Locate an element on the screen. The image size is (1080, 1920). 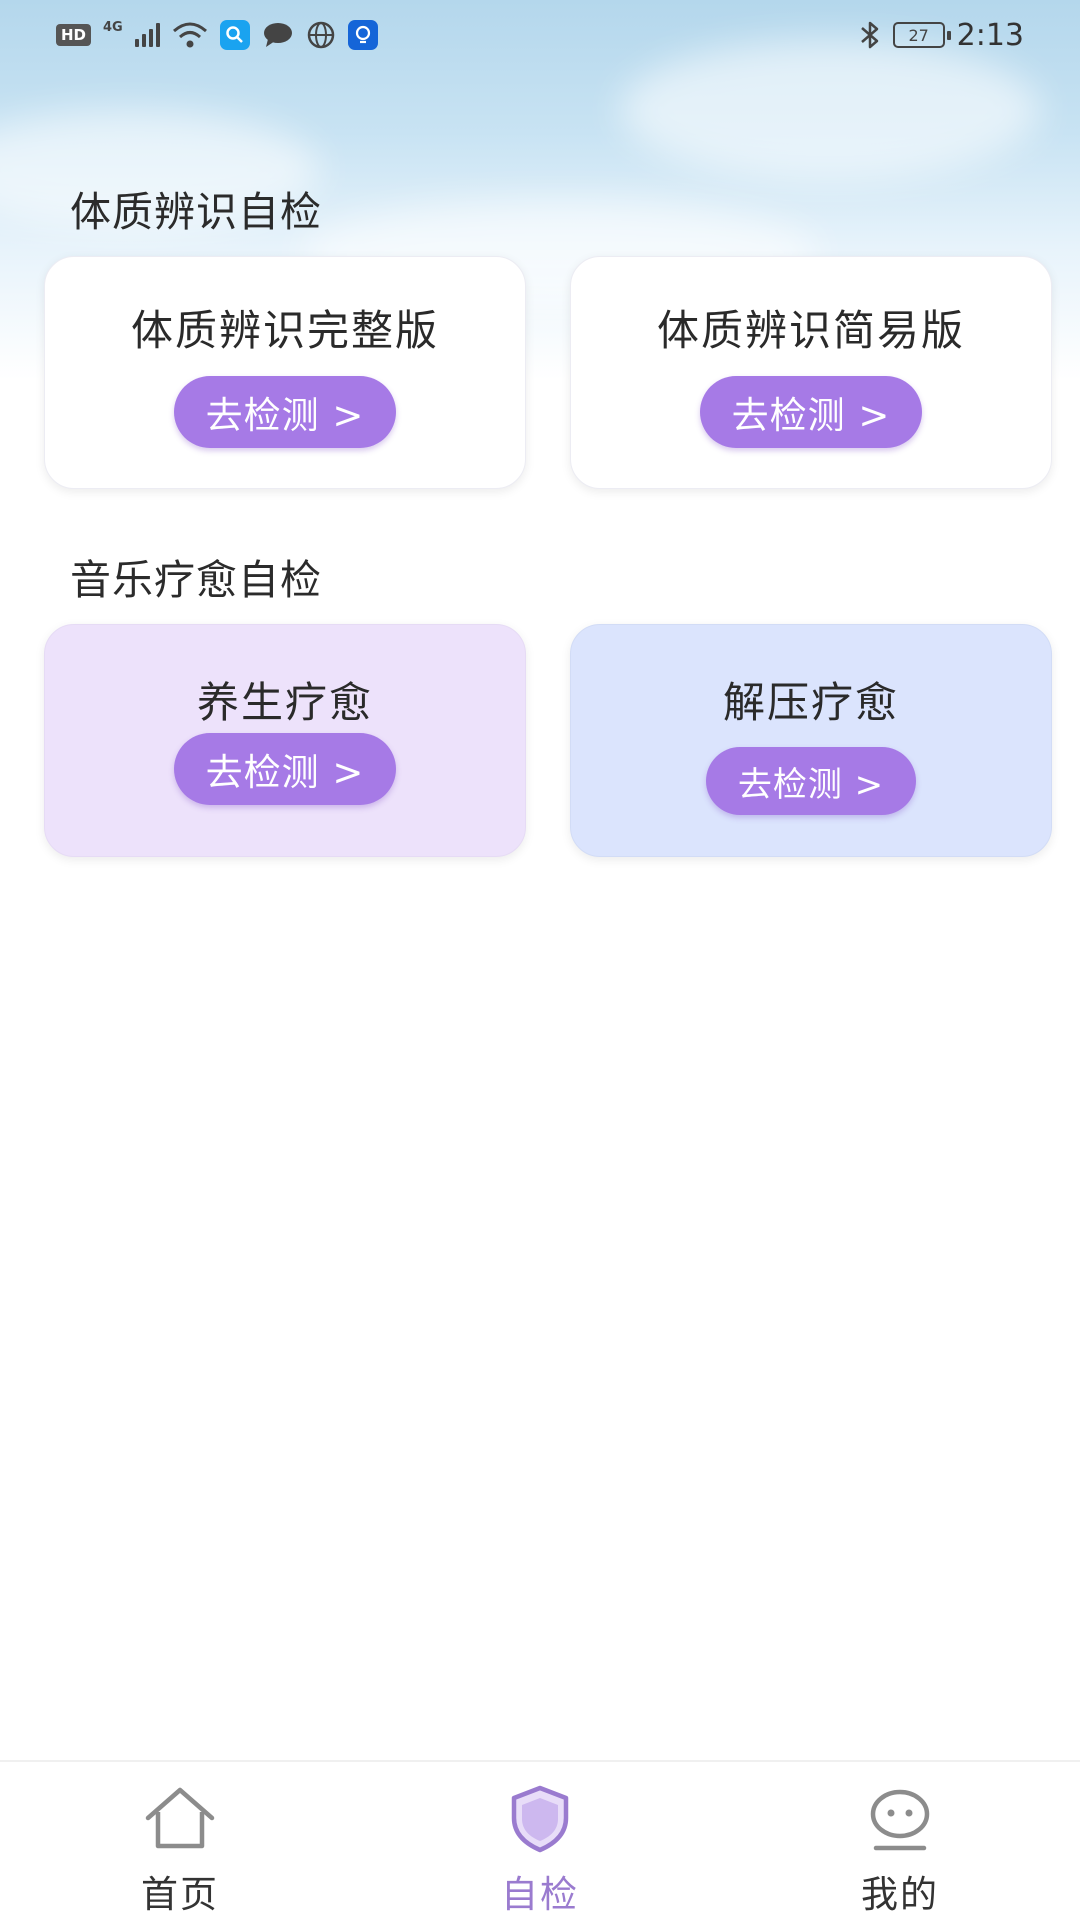
section-title-music: 音乐疗愈自检 is located at coordinates (196, 580).